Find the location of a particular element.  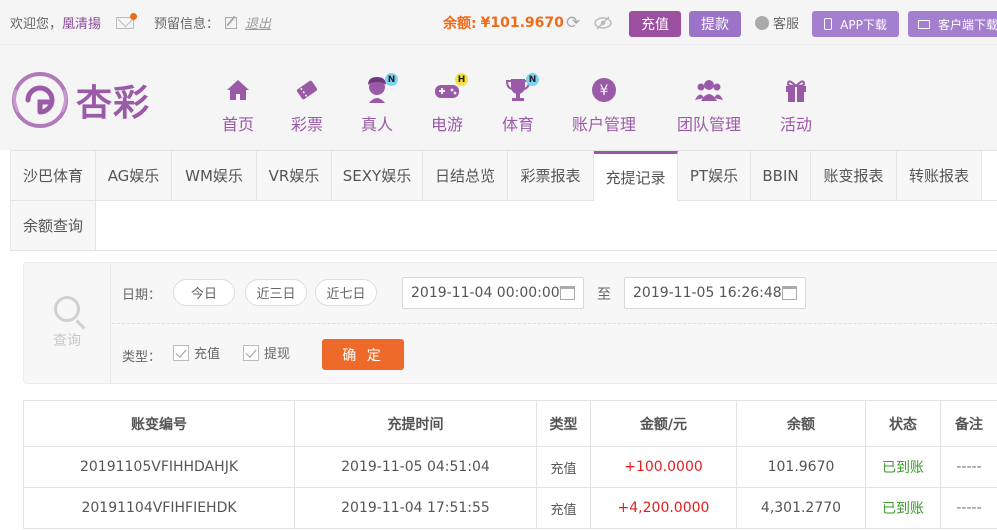

tab-pt: PT娱乐 is located at coordinates (714, 176).